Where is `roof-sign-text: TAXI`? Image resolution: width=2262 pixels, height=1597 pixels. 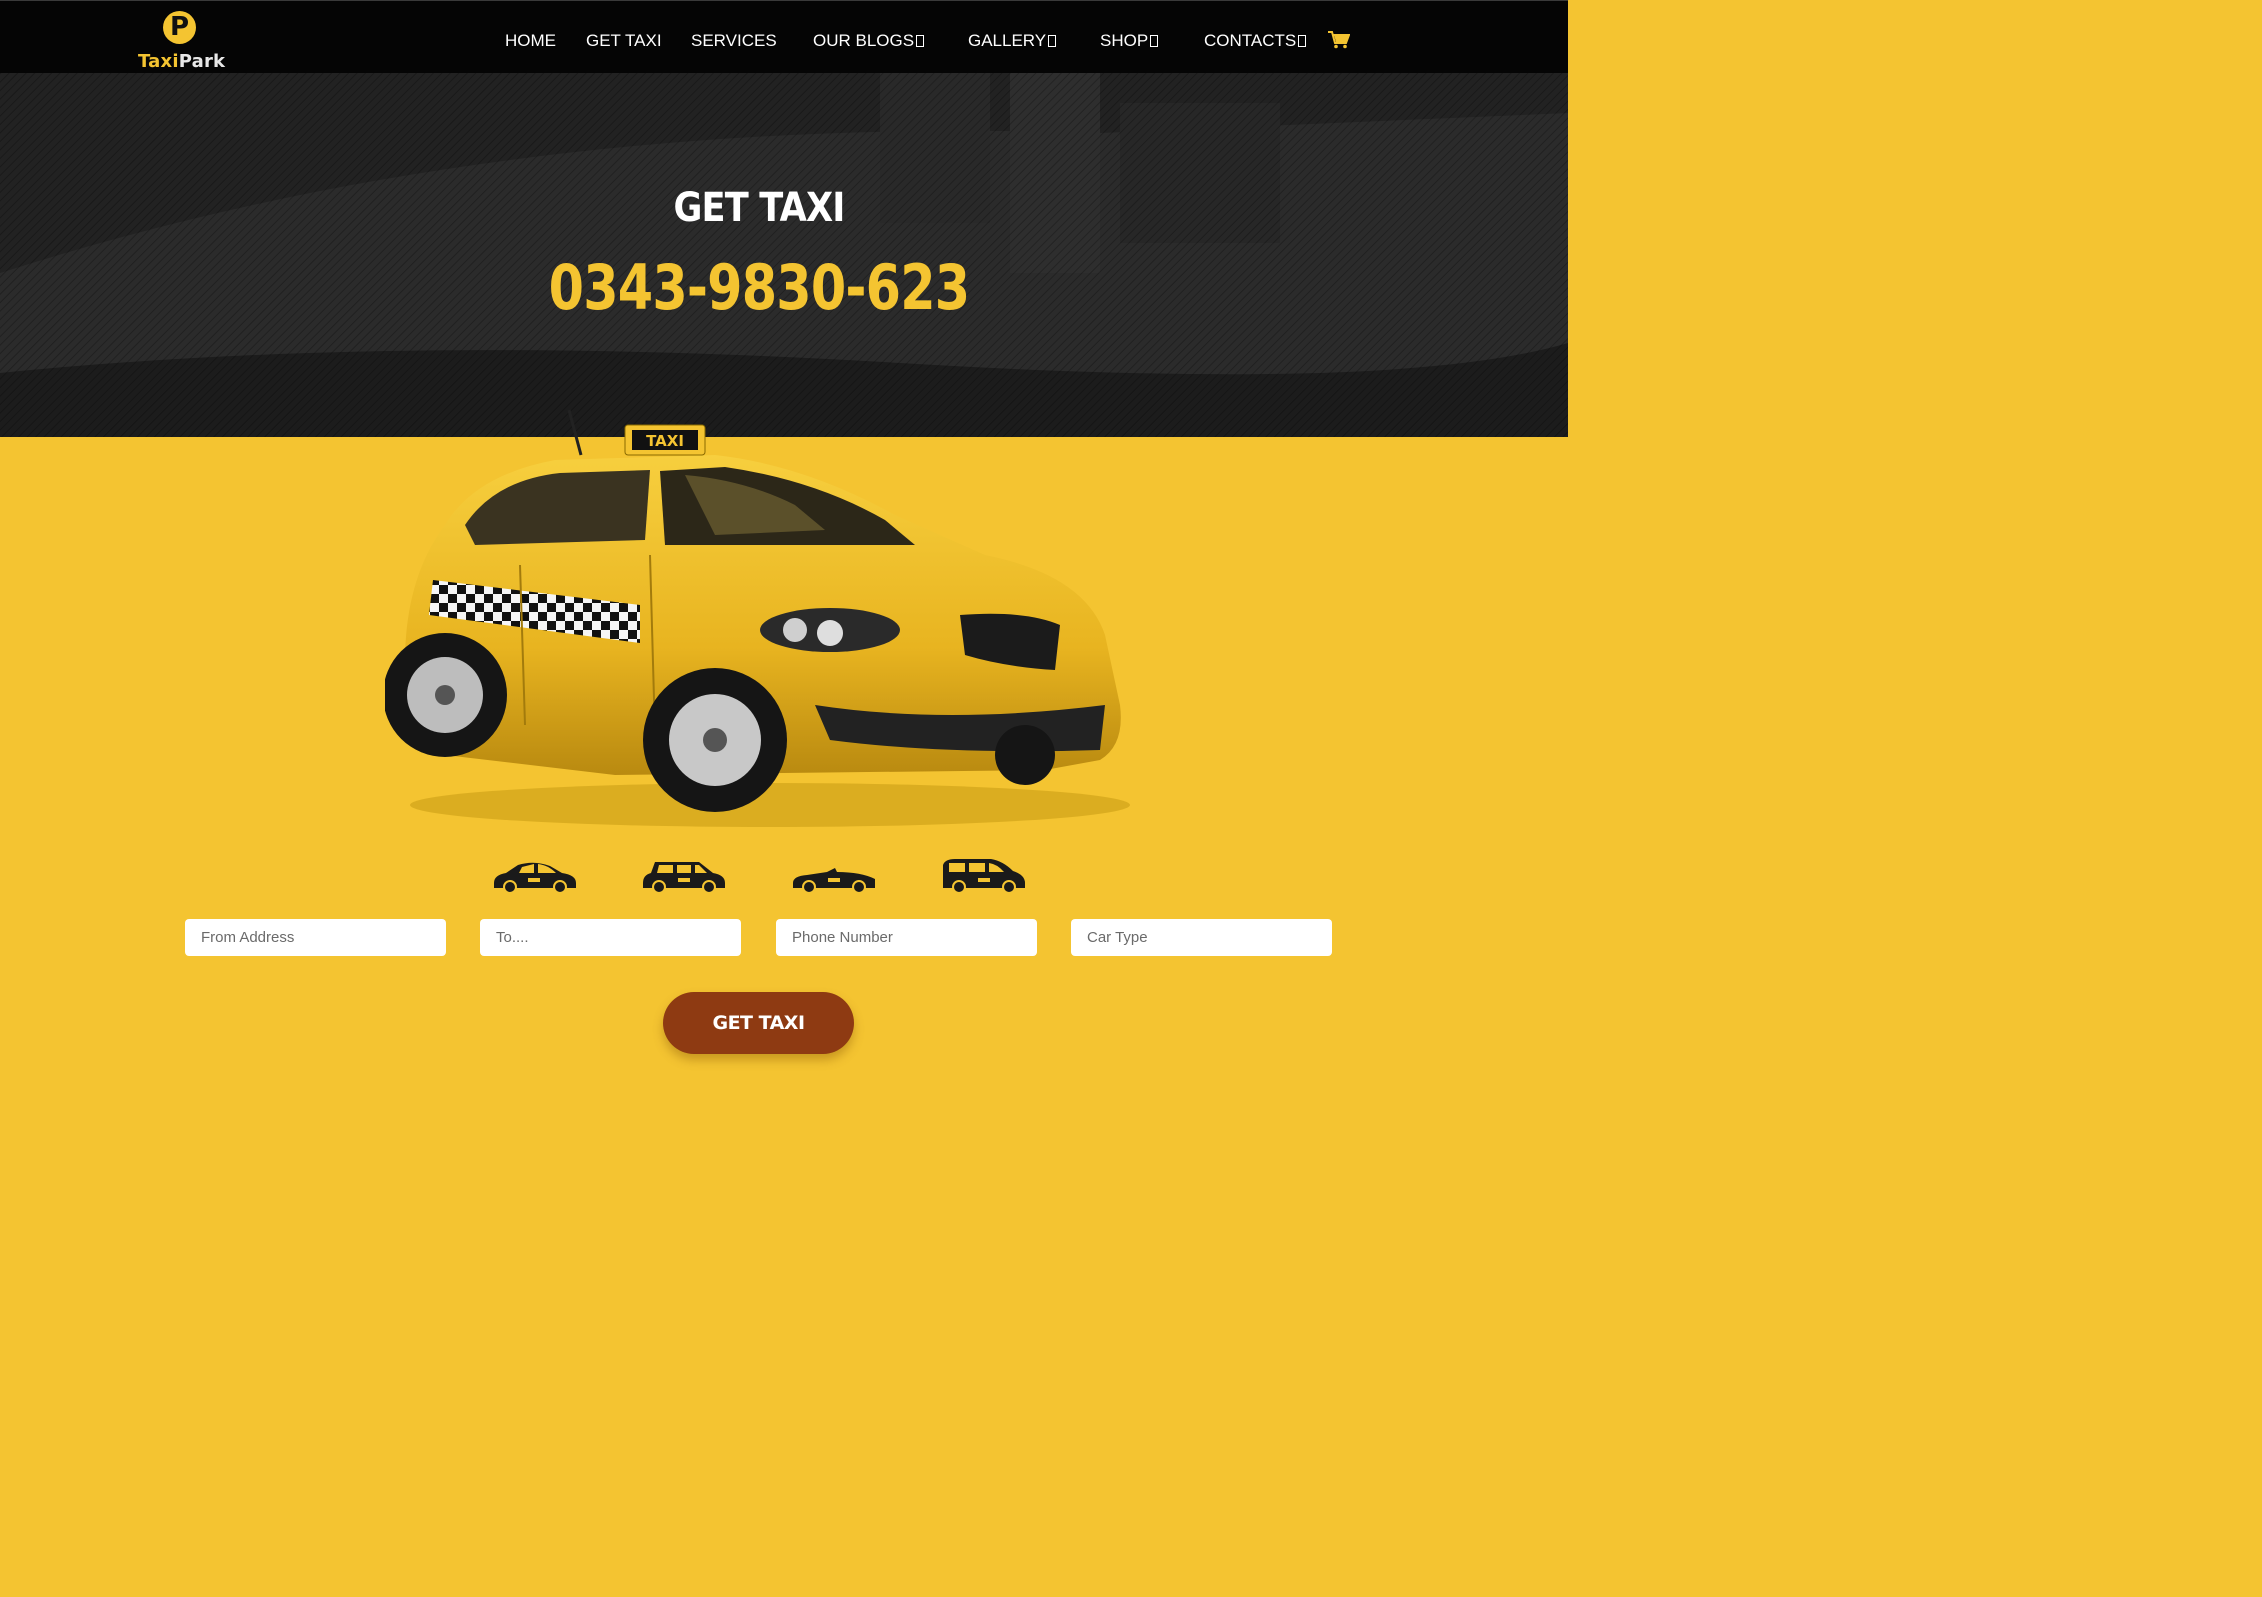 roof-sign-text: TAXI is located at coordinates (665, 441).